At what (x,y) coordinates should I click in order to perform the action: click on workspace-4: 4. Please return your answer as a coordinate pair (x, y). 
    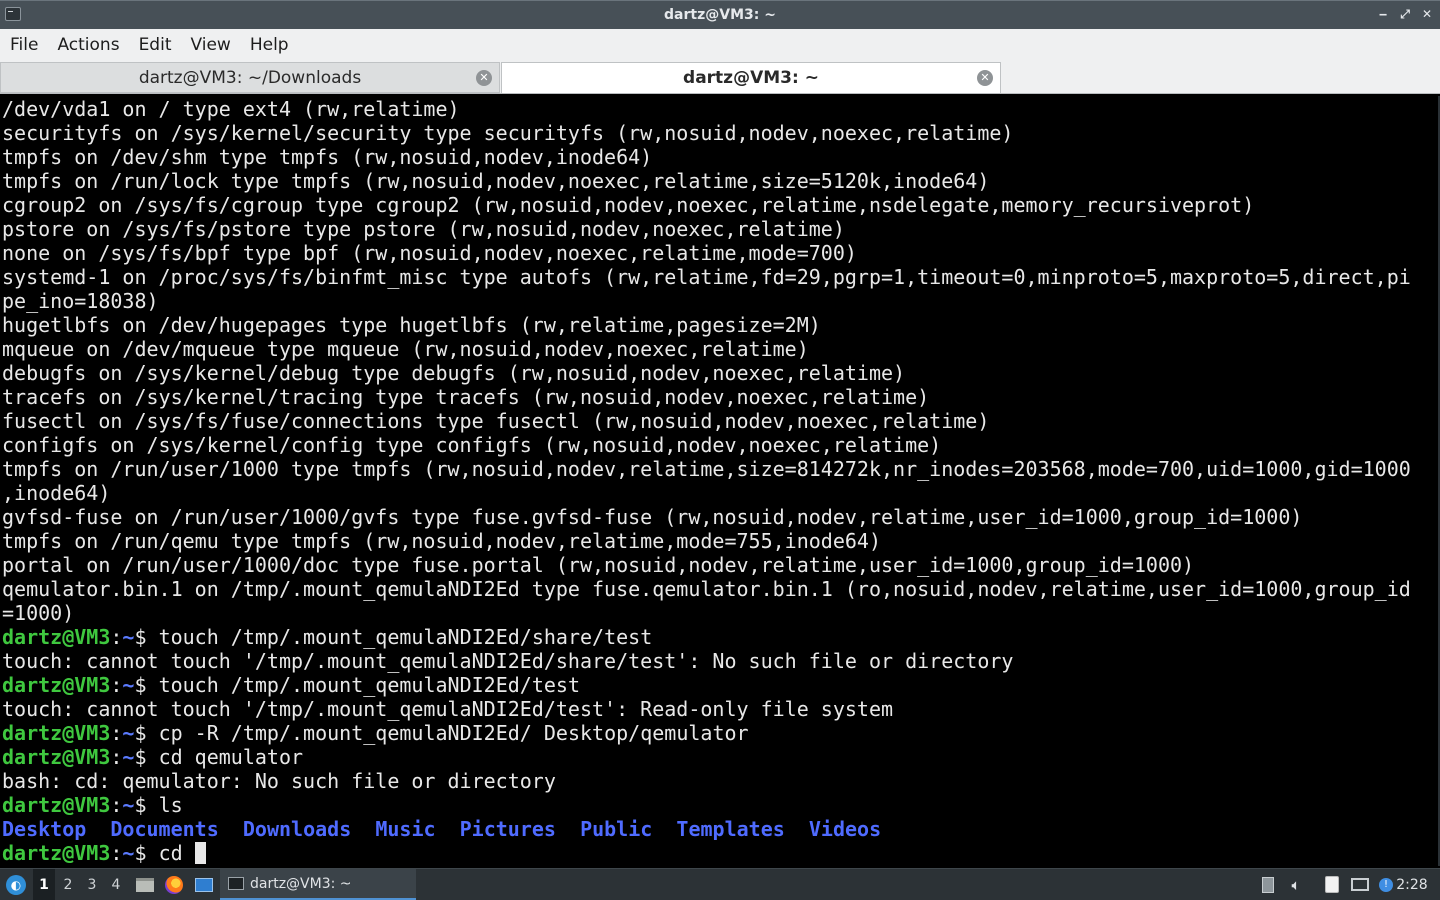
    Looking at the image, I should click on (116, 884).